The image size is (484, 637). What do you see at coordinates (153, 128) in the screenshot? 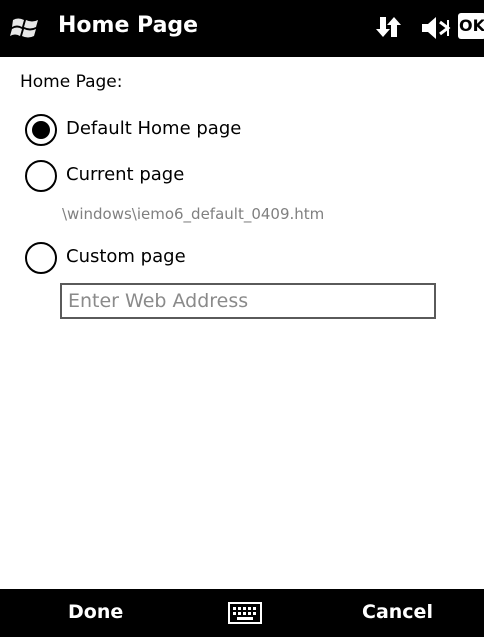
I see `radio-label-default-home-page: Default Home page` at bounding box center [153, 128].